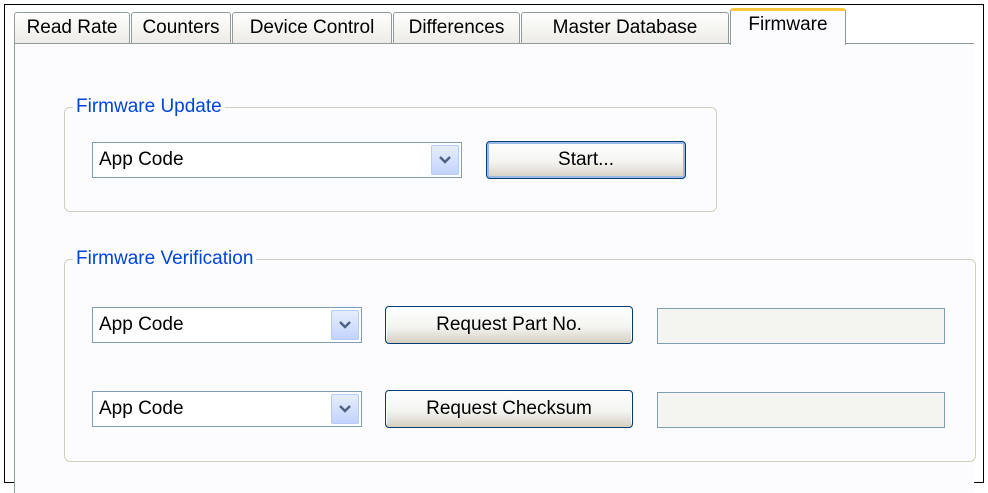  I want to click on part-number-code-value: App Code, so click(141, 324).